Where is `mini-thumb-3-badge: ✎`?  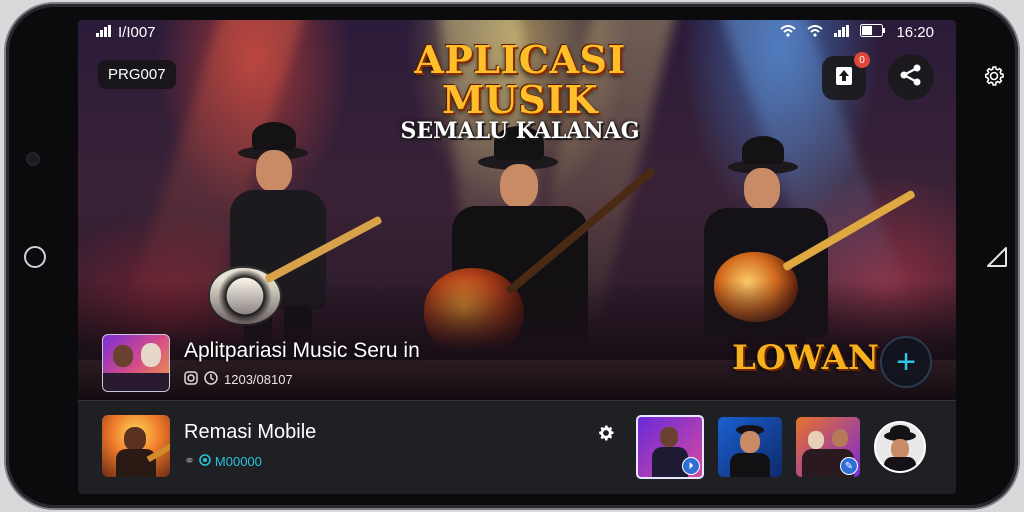
mini-thumb-3-badge: ✎ is located at coordinates (849, 466).